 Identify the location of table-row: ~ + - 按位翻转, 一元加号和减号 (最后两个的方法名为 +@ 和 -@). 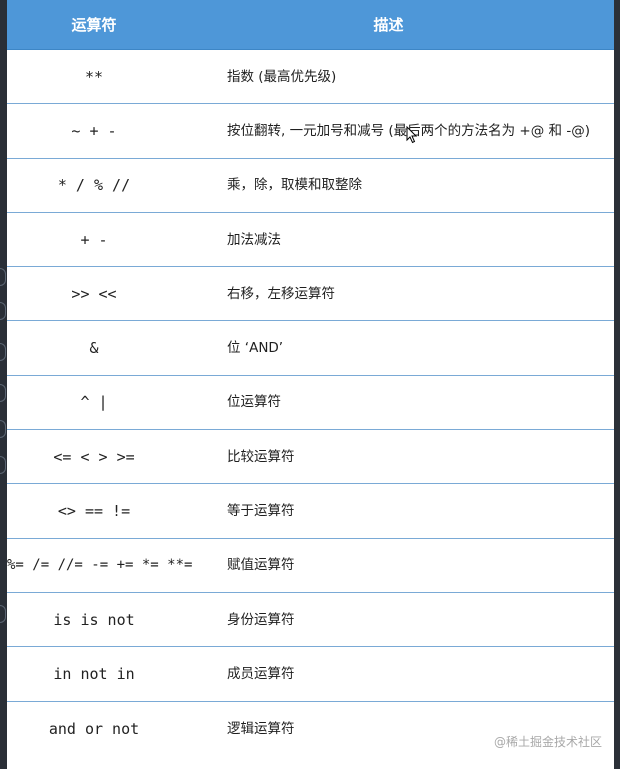
(313, 131).